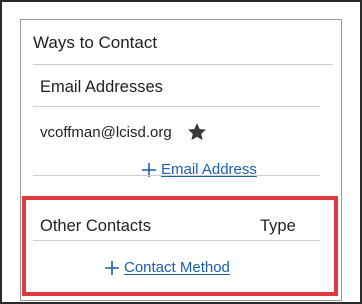 The image size is (362, 304). Describe the element at coordinates (101, 87) in the screenshot. I see `email-addresses-heading: Email Addresses` at that location.